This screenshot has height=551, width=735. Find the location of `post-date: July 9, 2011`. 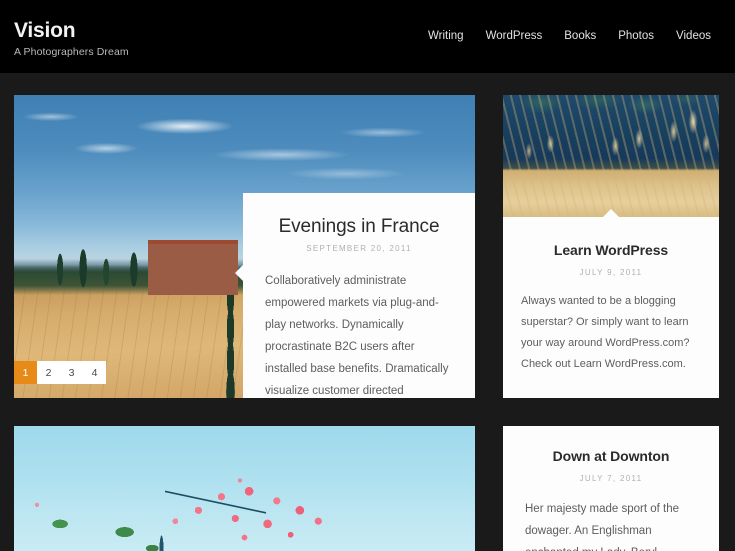

post-date: July 9, 2011 is located at coordinates (611, 272).